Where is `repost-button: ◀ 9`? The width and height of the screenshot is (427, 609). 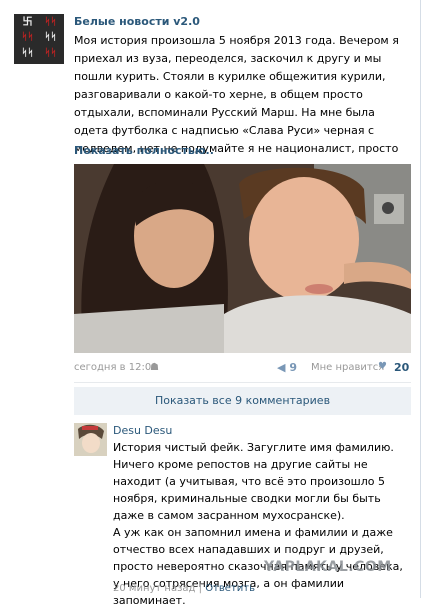
repost-button: ◀ 9 is located at coordinates (287, 367).